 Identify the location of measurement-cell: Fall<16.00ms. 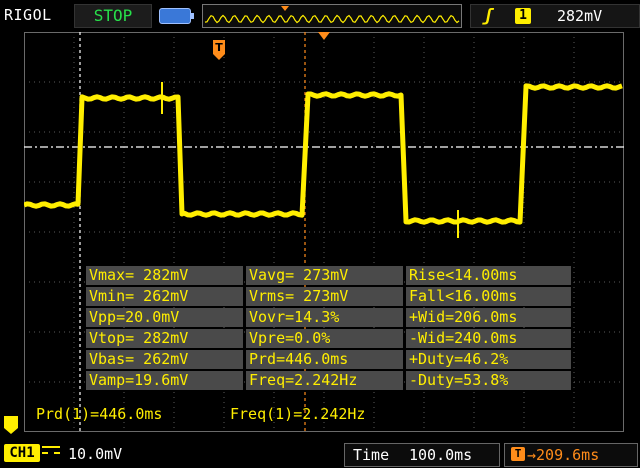
(488, 296).